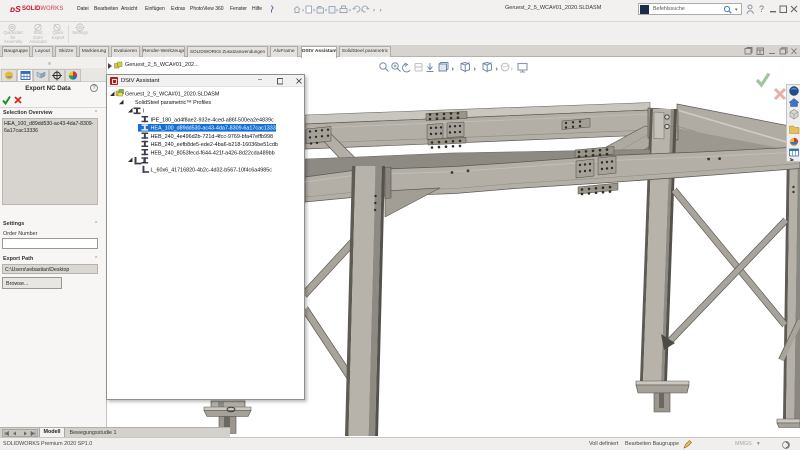 The width and height of the screenshot is (800, 450). What do you see at coordinates (172, 95) in the screenshot?
I see `svg-text: Geruest_2_5_WCA#01_2020.SLDASM` at bounding box center [172, 95].